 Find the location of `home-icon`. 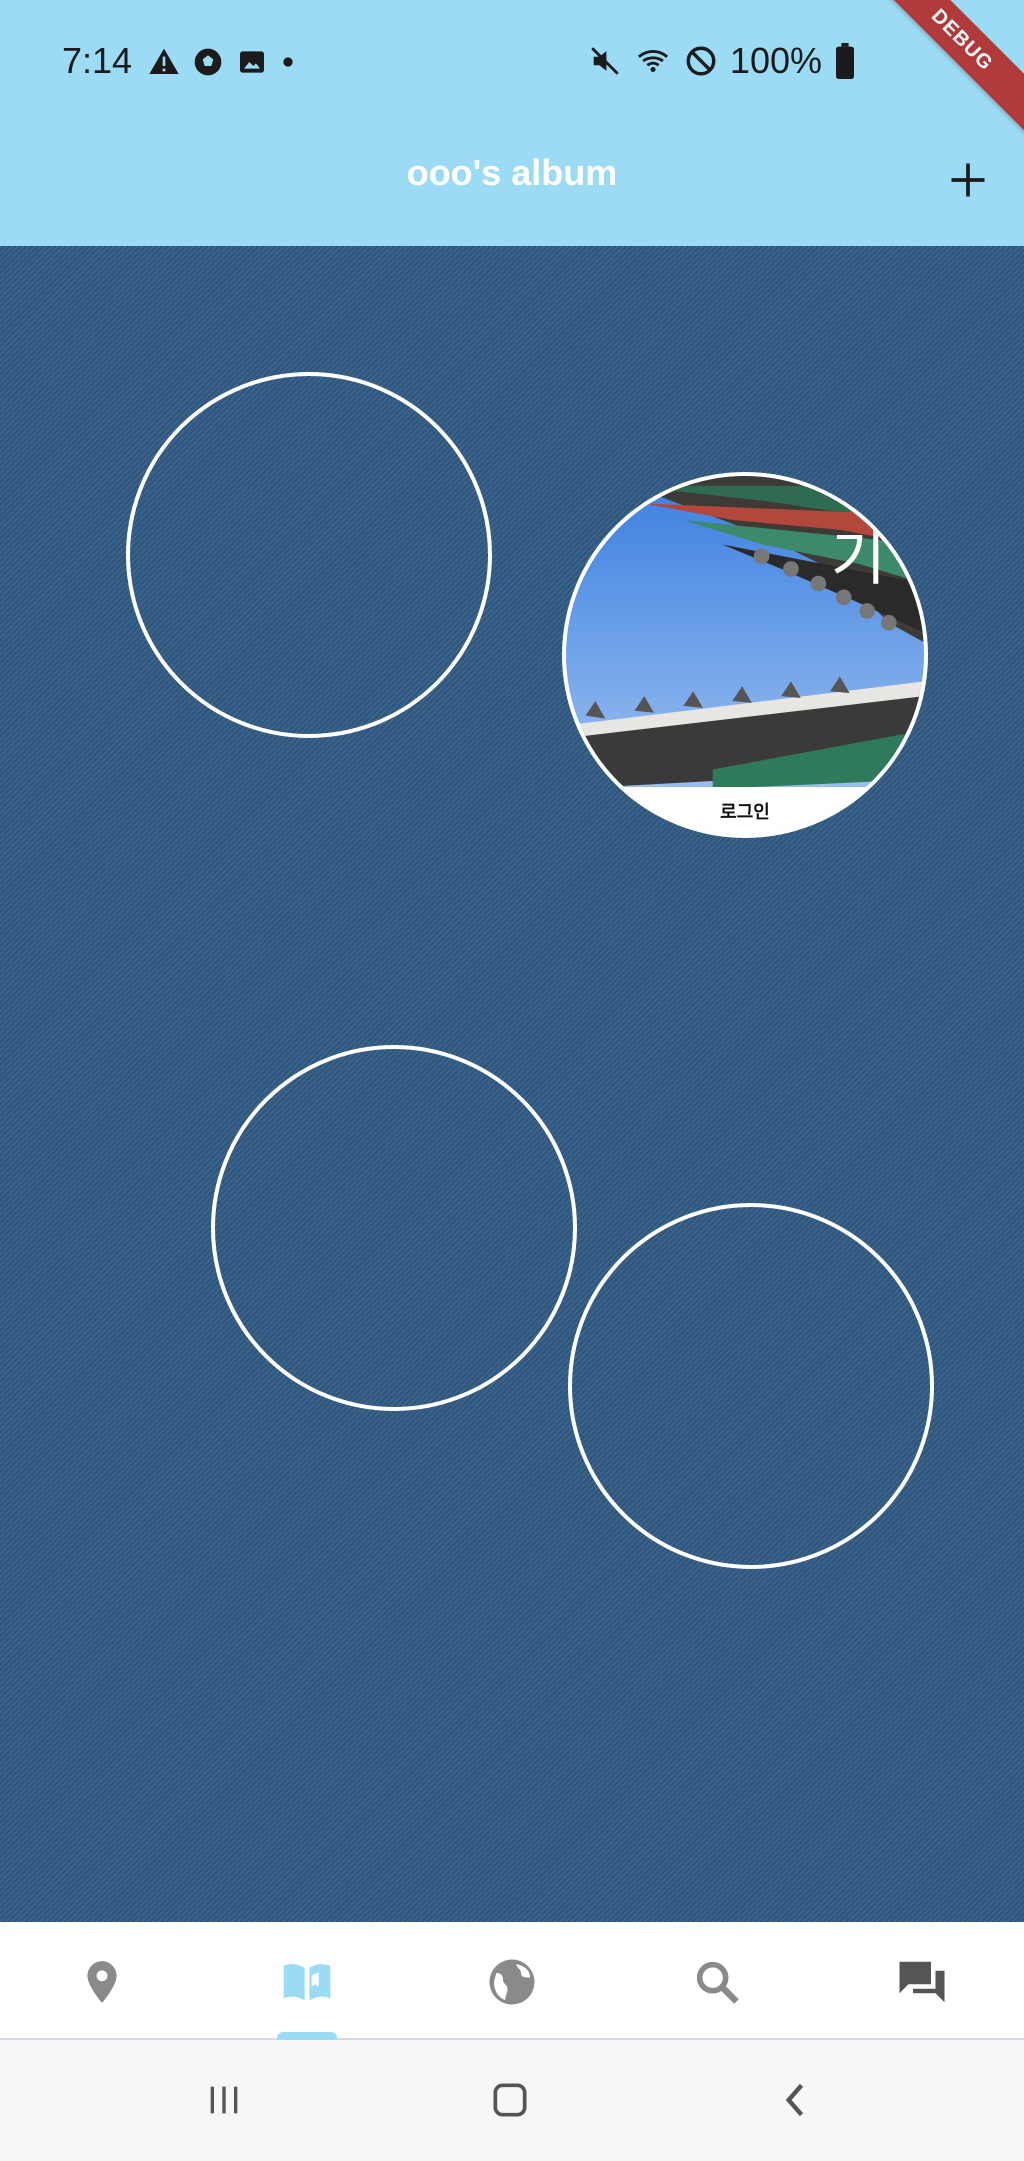

home-icon is located at coordinates (510, 2100).